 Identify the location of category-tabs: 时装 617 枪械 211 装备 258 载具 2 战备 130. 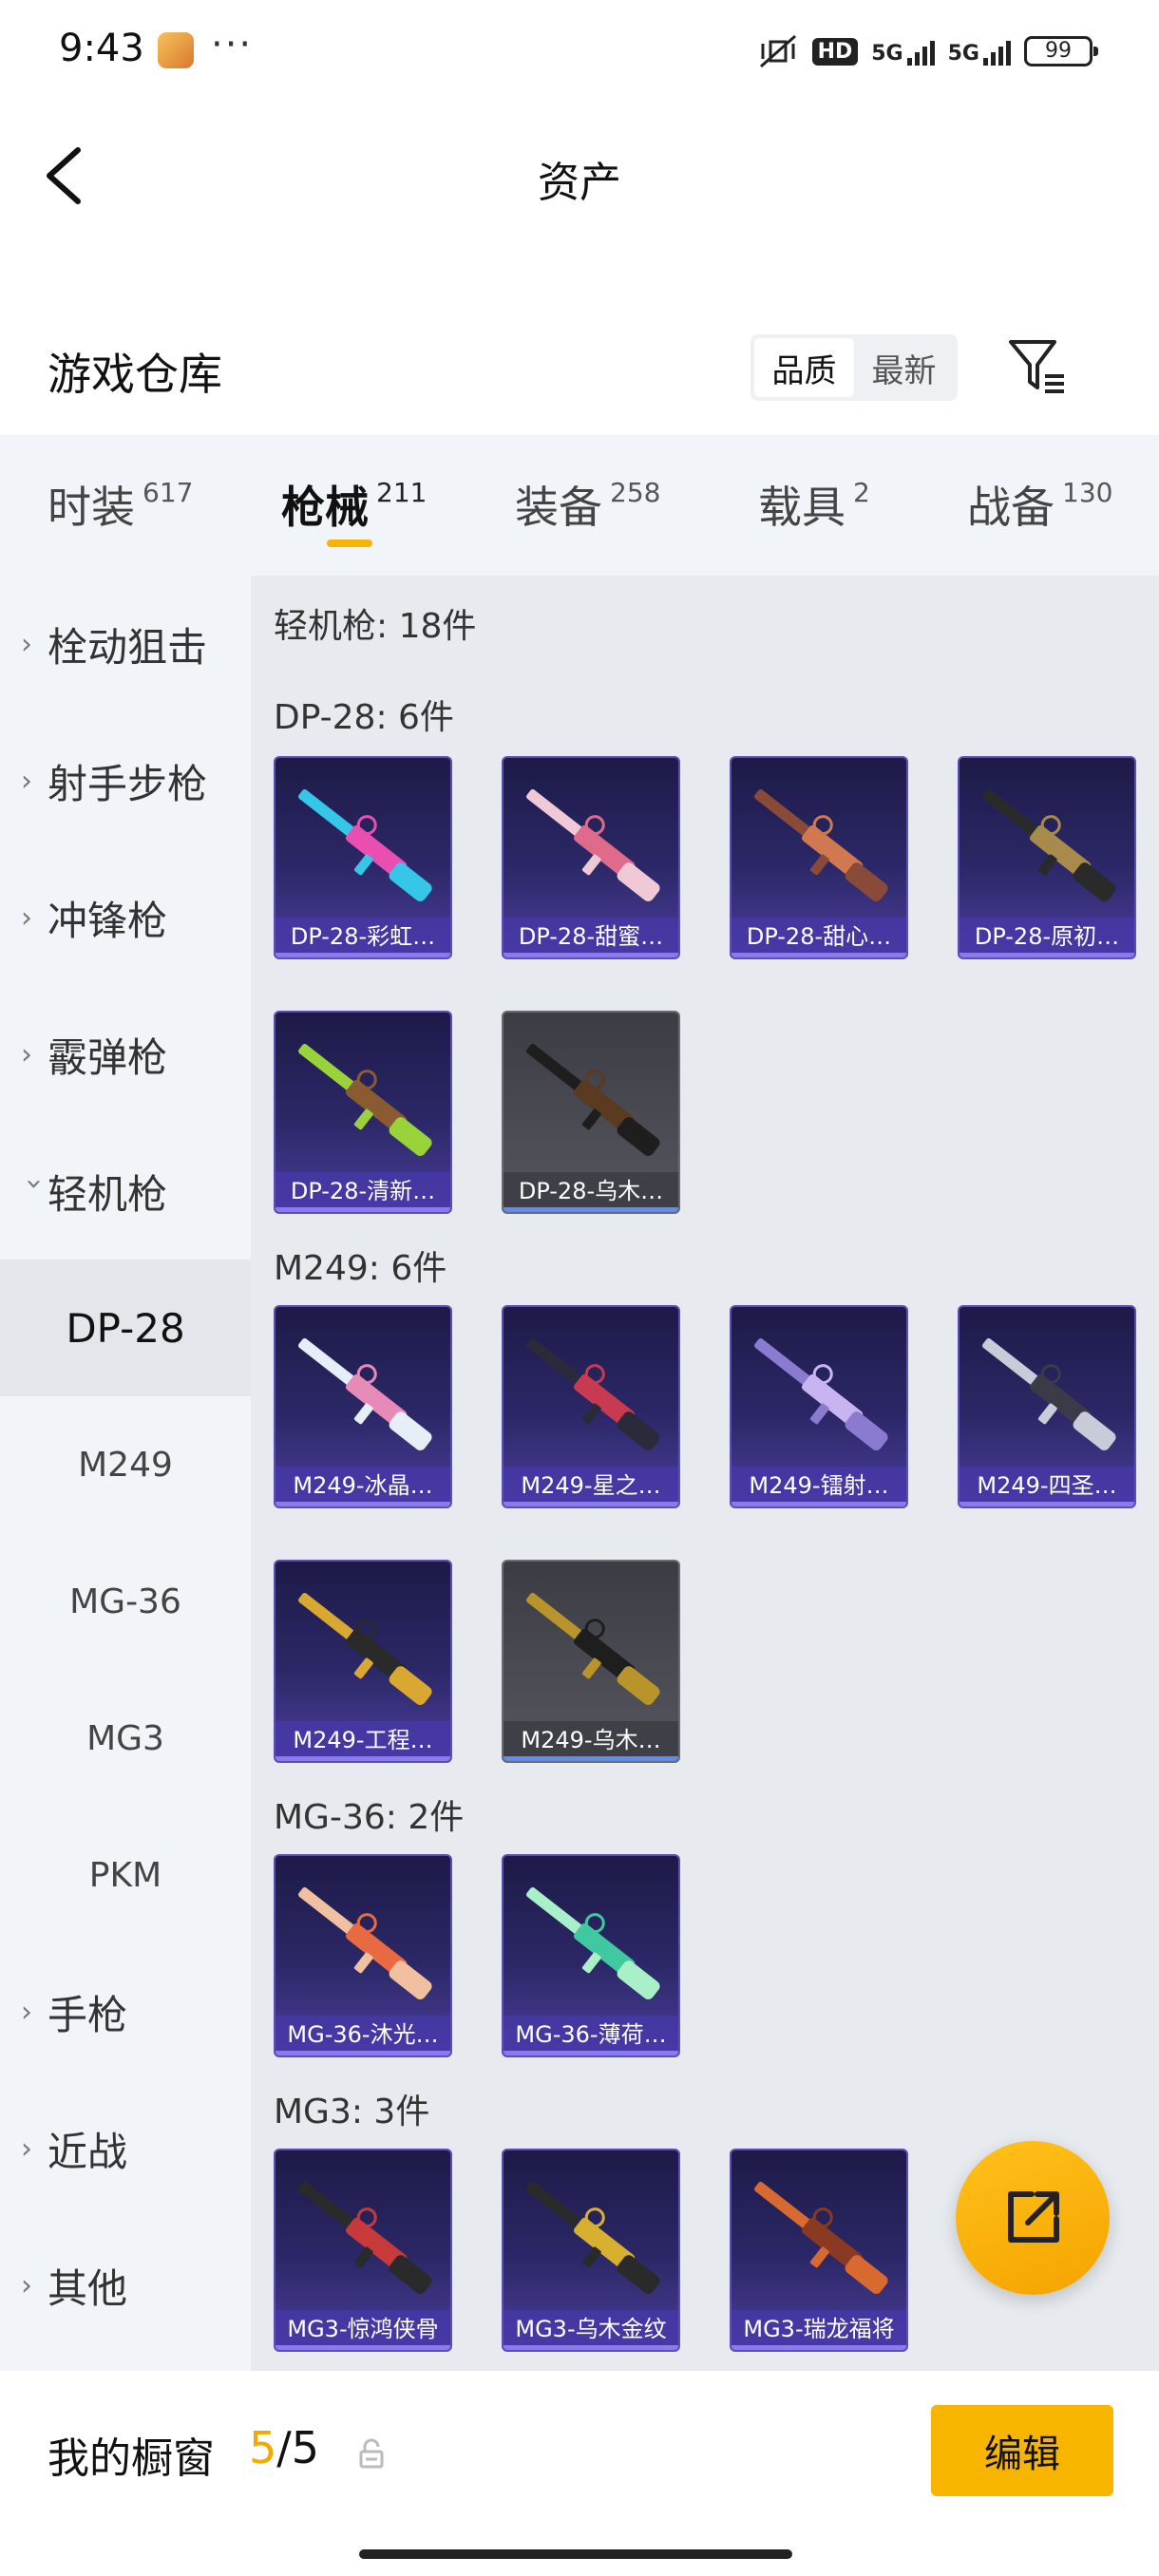
(579, 506).